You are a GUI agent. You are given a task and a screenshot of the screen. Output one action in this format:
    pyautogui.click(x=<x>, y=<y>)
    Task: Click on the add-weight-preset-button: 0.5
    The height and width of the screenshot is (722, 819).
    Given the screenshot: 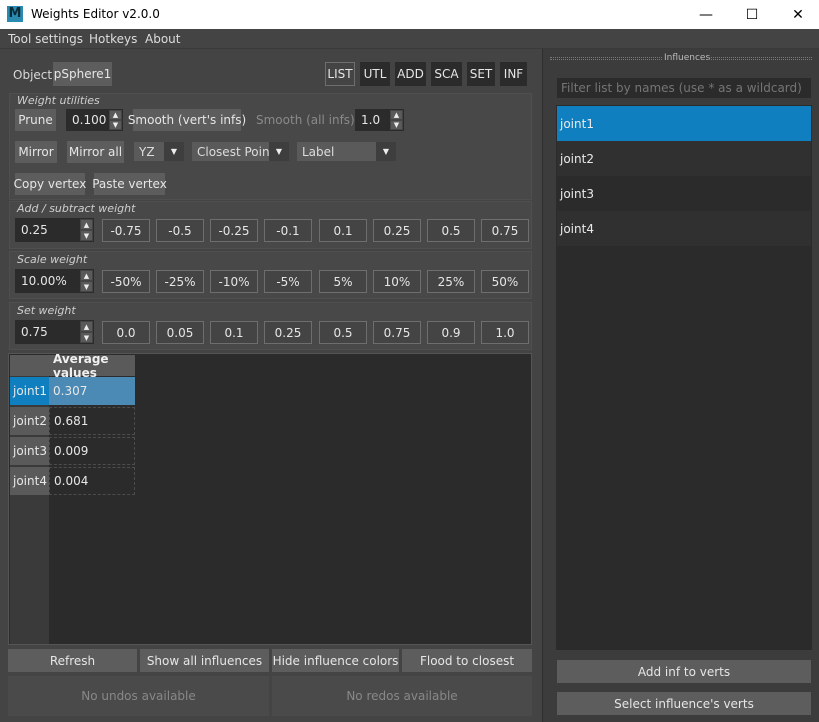 What is the action you would take?
    pyautogui.click(x=451, y=230)
    